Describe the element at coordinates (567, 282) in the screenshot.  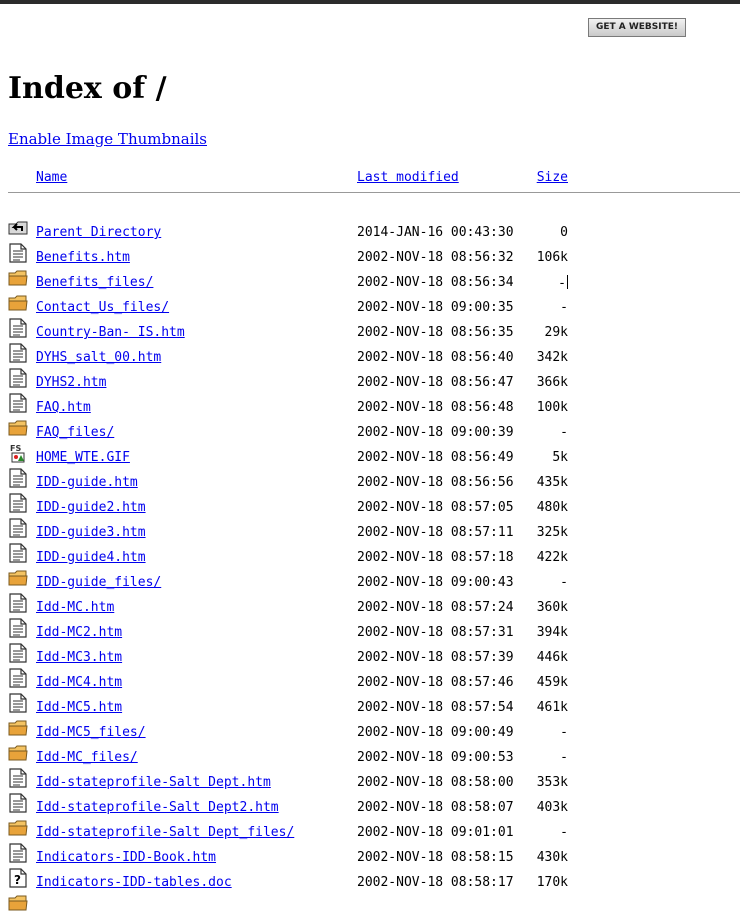
I see `text-cursor` at that location.